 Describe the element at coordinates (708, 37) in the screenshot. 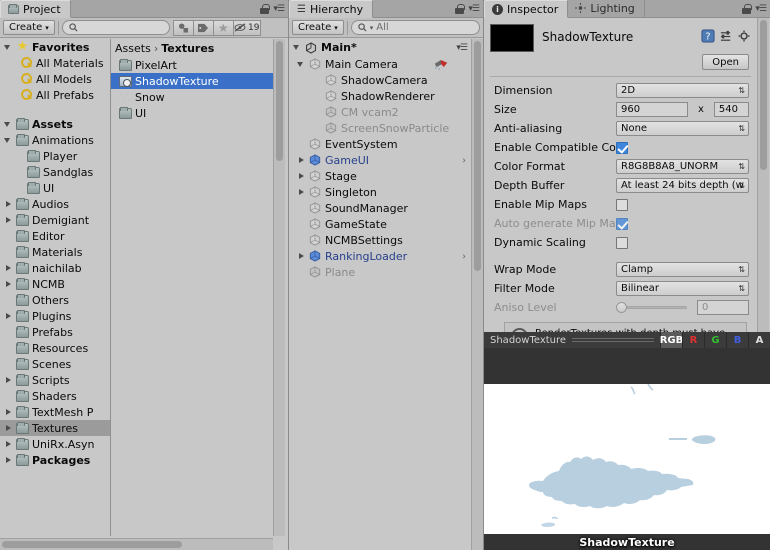

I see `help-book-icon: ?` at that location.